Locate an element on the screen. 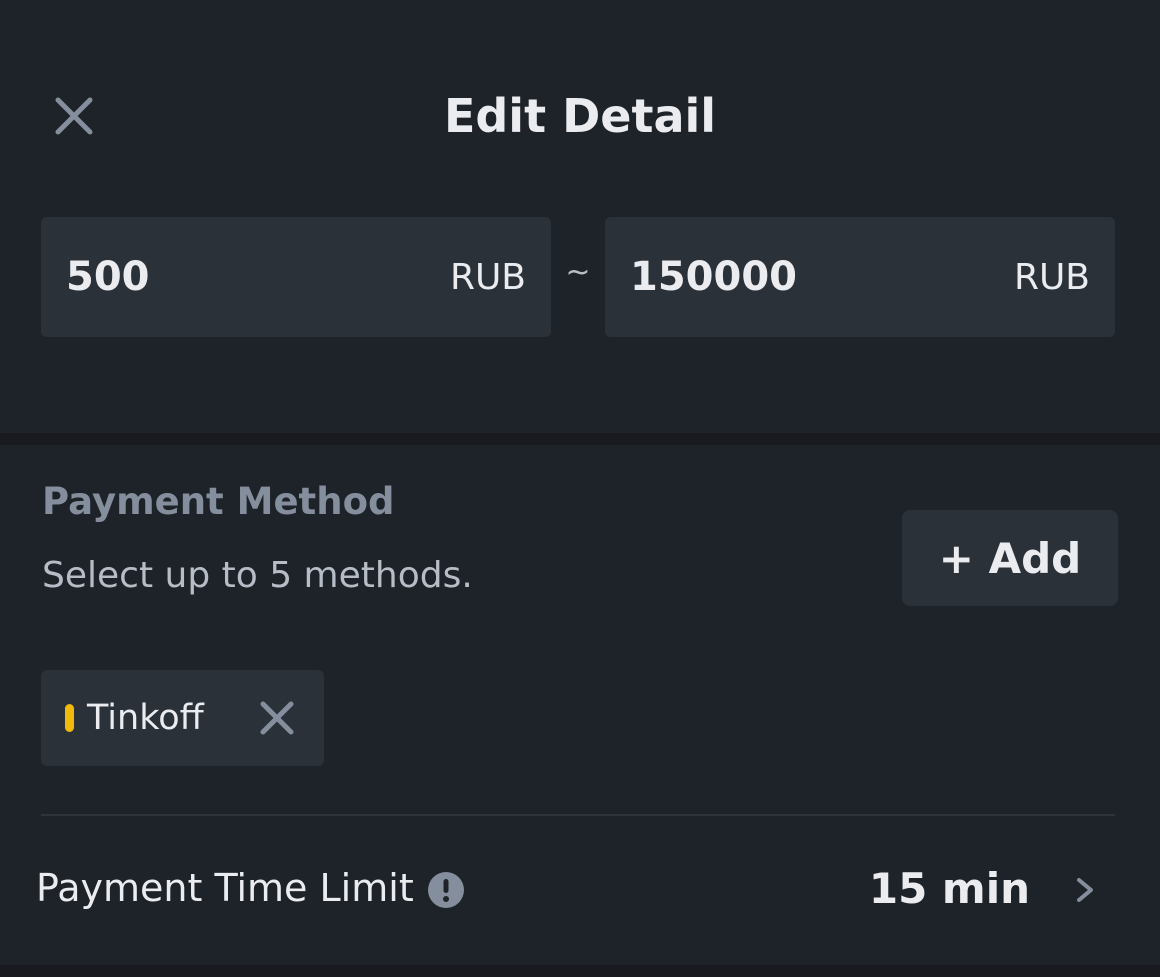 The width and height of the screenshot is (1160, 977). max-amount-input is located at coordinates (822, 277).